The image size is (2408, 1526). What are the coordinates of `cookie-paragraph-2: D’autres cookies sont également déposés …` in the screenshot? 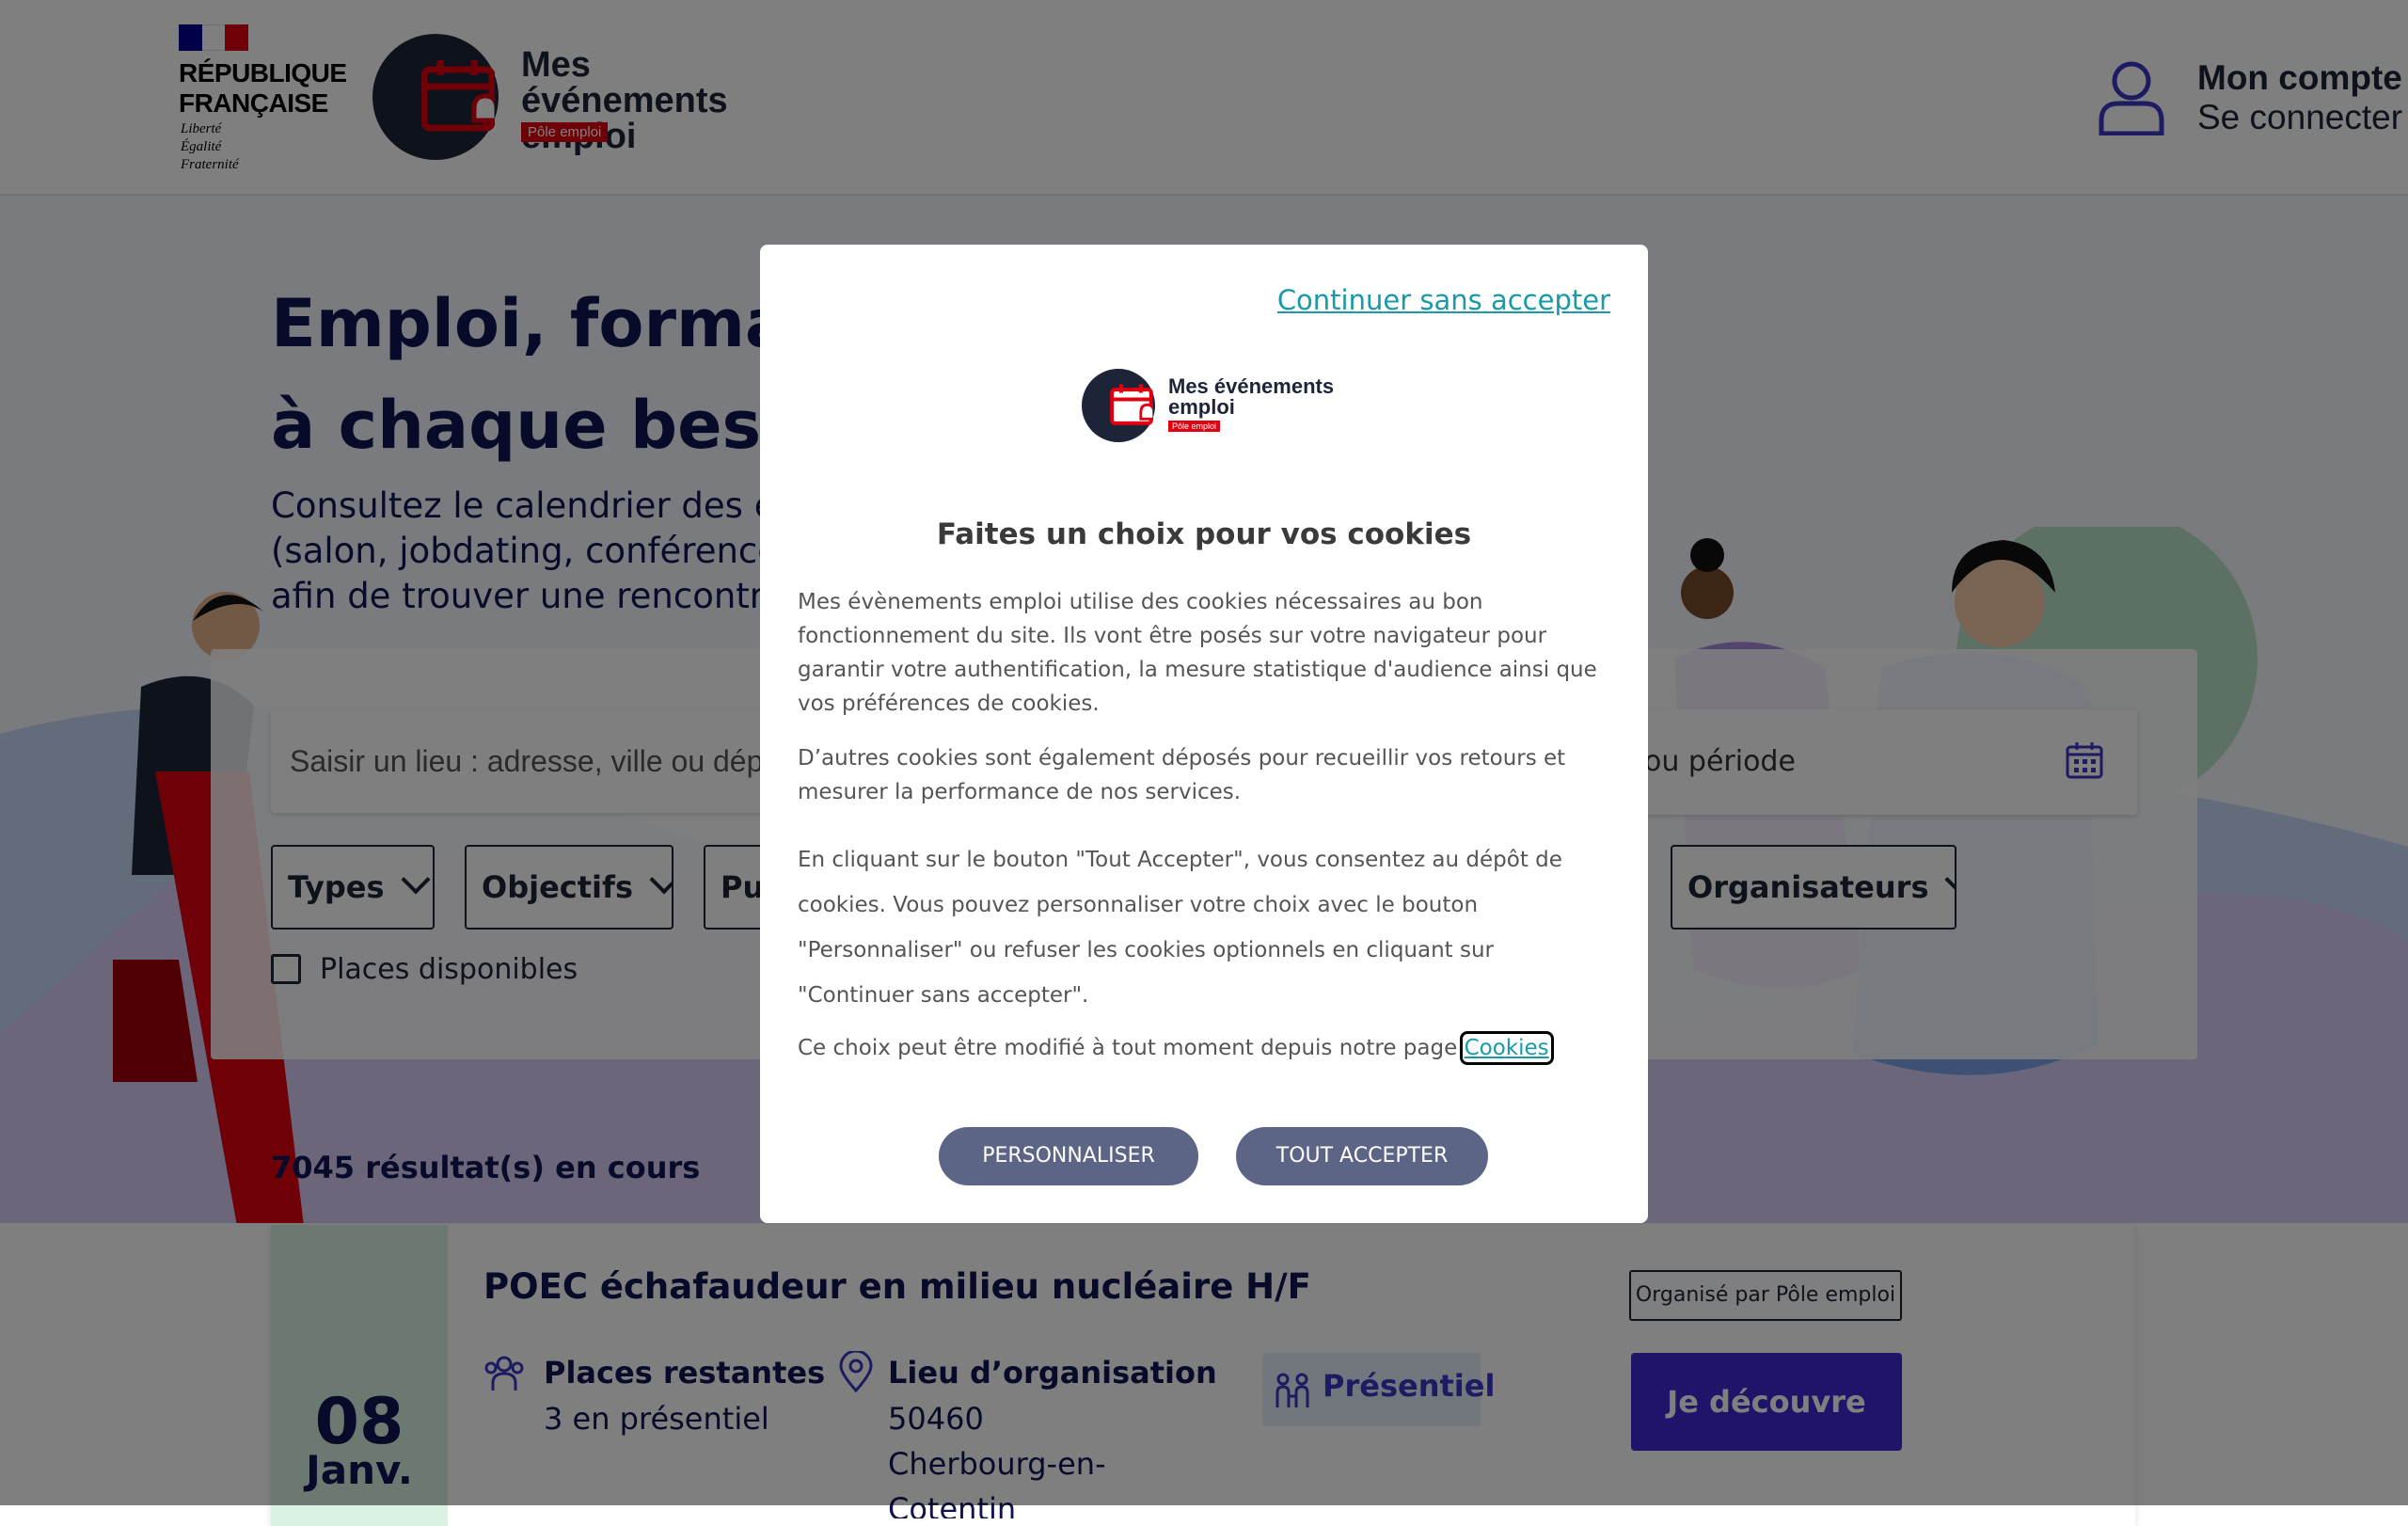 It's located at (1182, 775).